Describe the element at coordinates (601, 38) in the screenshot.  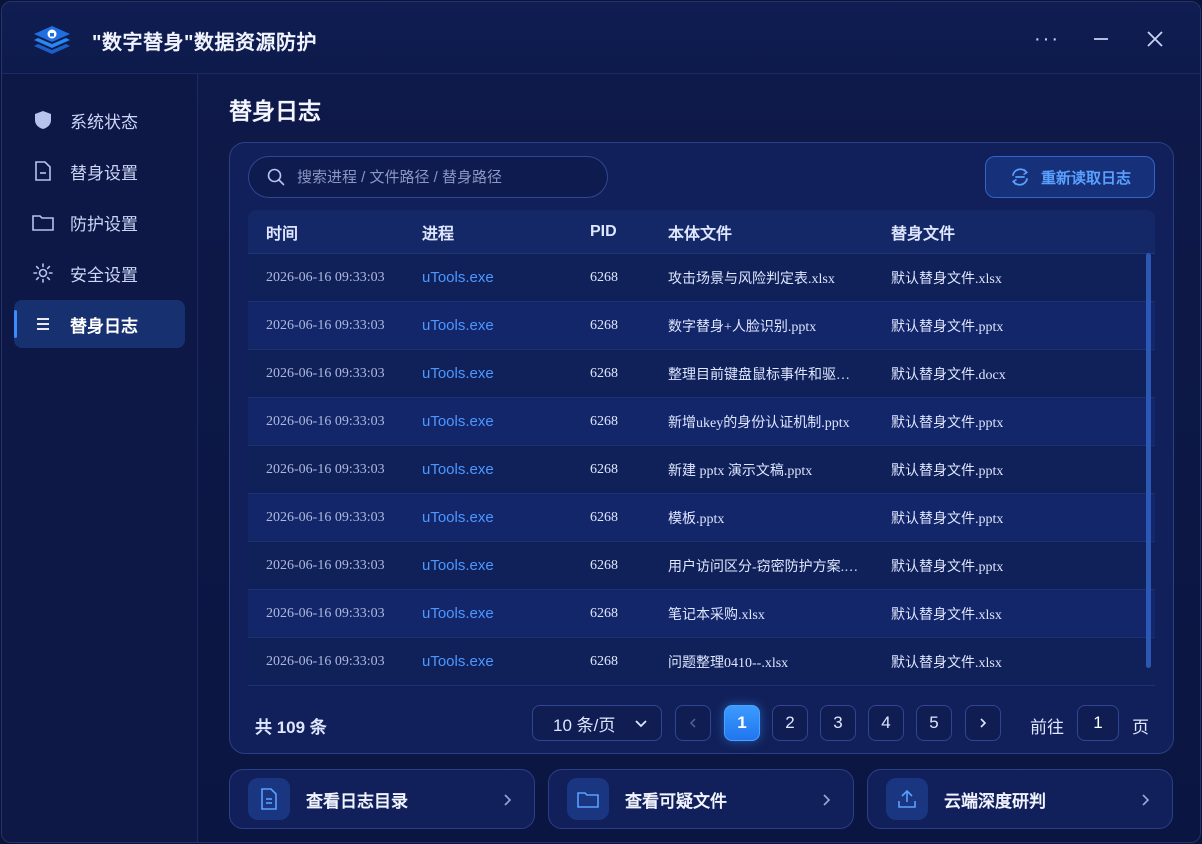
I see `title-bar: "数字替身"数据资源防护 ···` at that location.